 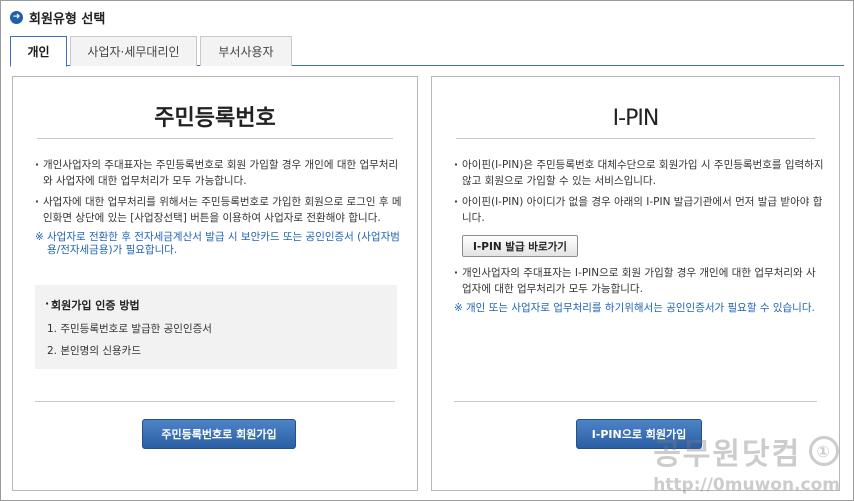 I want to click on arrow-right-circle-icon: ➜, so click(x=16, y=17).